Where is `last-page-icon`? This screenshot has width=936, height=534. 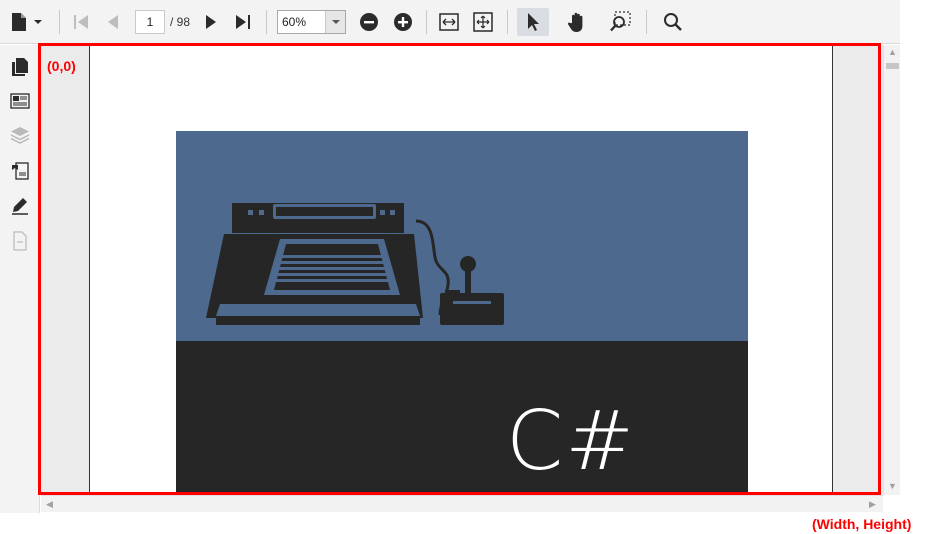
last-page-icon is located at coordinates (243, 22).